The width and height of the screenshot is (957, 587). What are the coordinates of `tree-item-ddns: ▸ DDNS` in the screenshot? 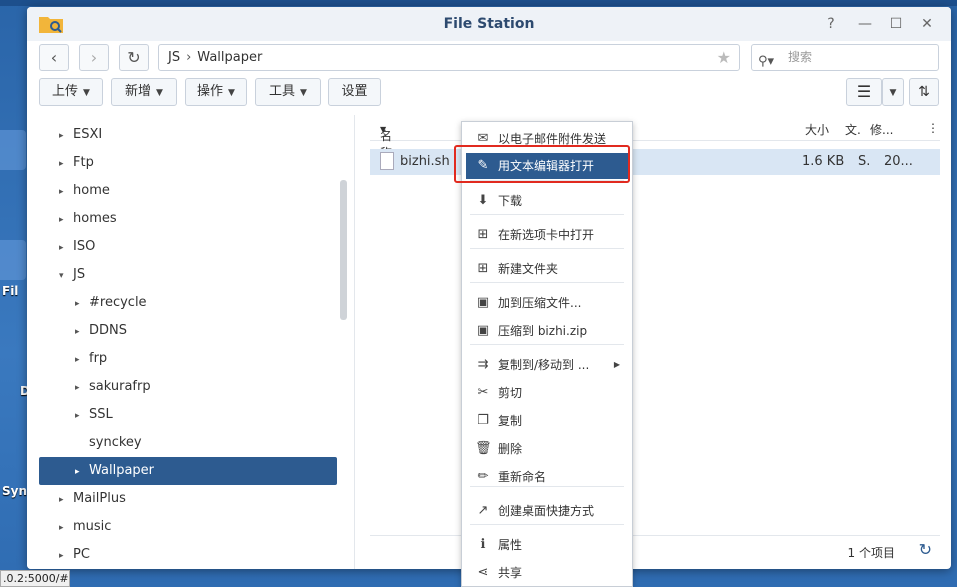 It's located at (188, 331).